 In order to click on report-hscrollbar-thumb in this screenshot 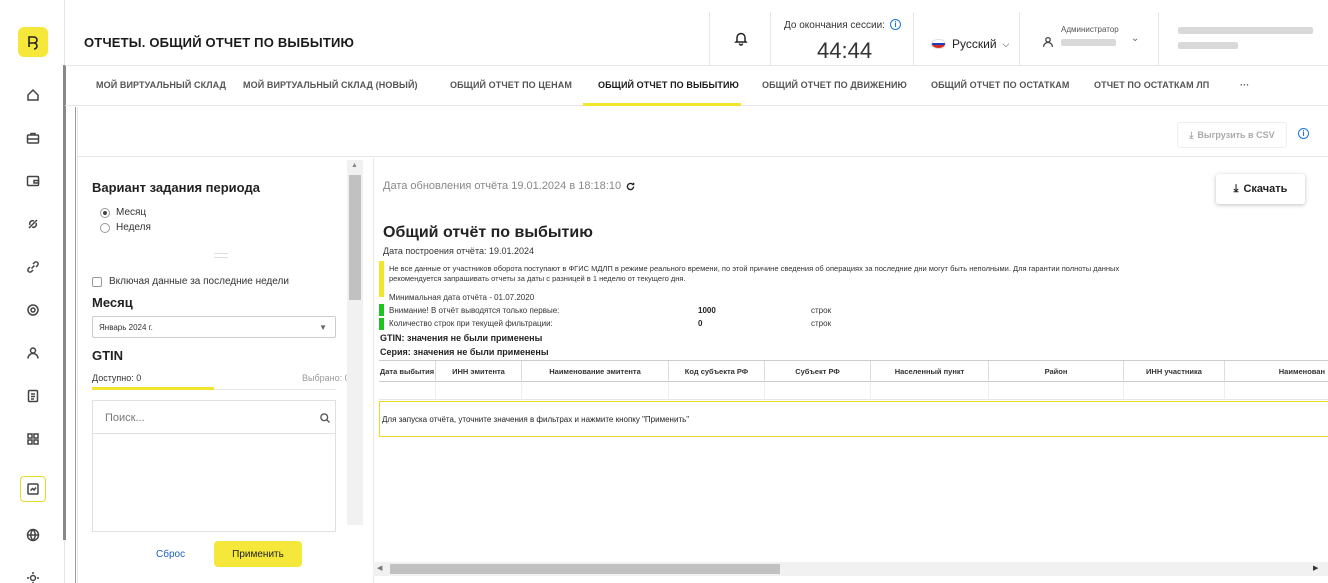, I will do `click(585, 569)`.